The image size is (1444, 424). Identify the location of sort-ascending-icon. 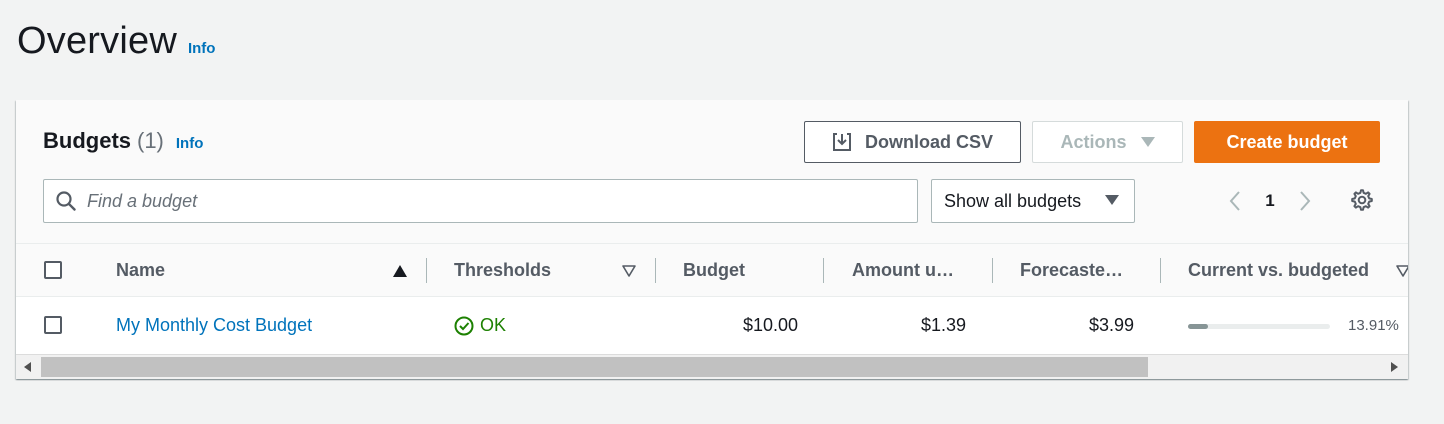
(400, 271).